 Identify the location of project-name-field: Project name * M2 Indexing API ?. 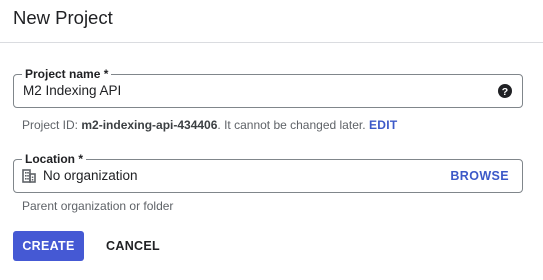
(268, 87).